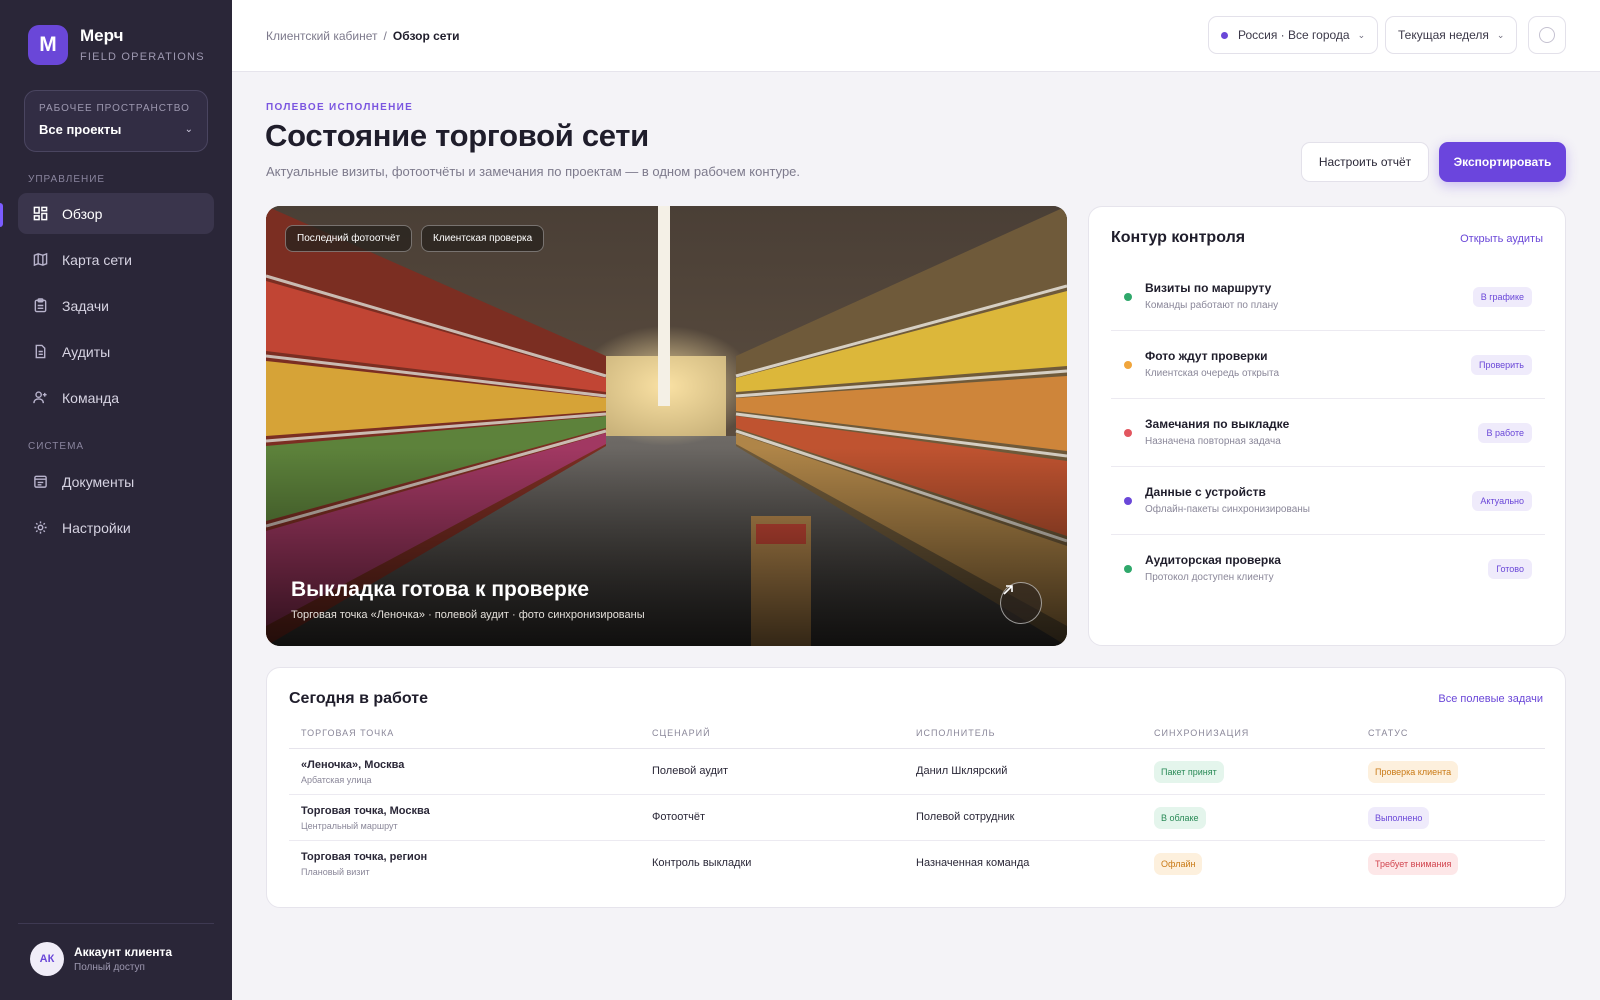 Image resolution: width=1600 pixels, height=1000 pixels. I want to click on sidebar-item-tasks: Задачи, so click(116, 305).